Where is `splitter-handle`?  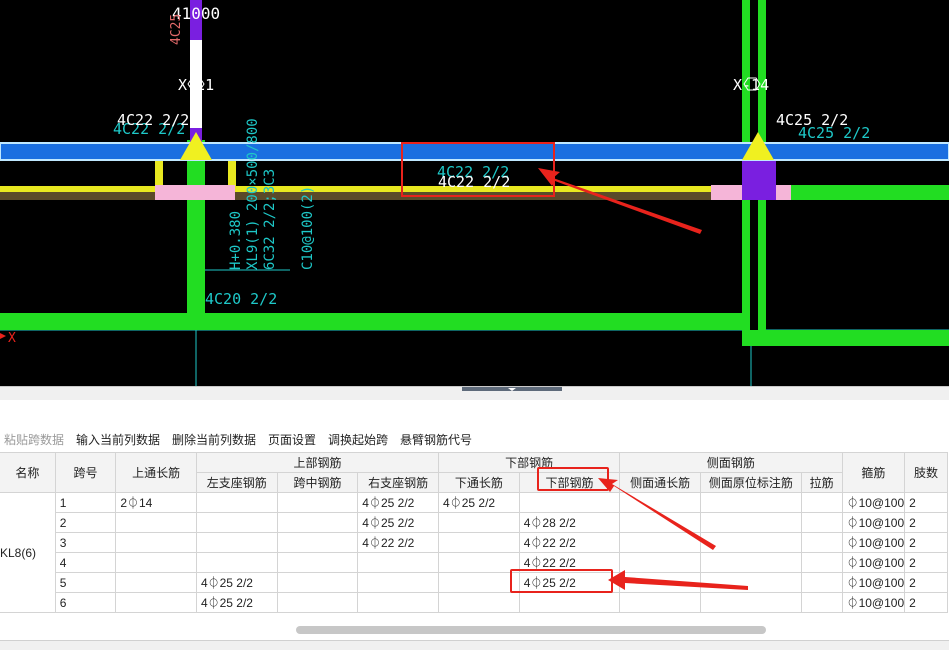
splitter-handle is located at coordinates (512, 389).